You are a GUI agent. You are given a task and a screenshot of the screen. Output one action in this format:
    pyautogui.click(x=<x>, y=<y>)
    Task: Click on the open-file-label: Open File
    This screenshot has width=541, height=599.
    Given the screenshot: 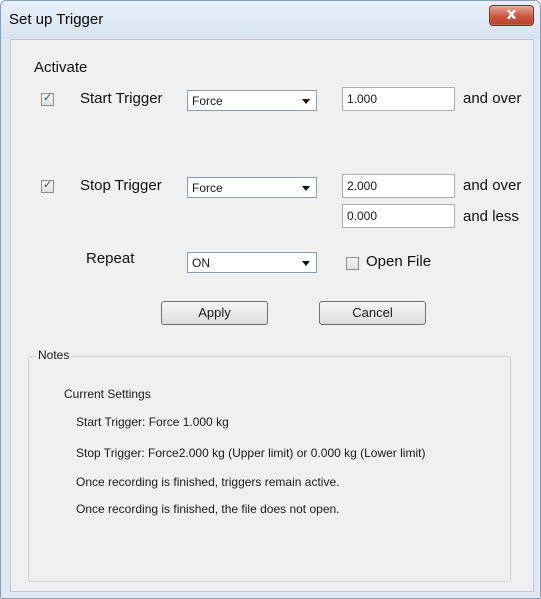 What is the action you would take?
    pyautogui.click(x=399, y=261)
    